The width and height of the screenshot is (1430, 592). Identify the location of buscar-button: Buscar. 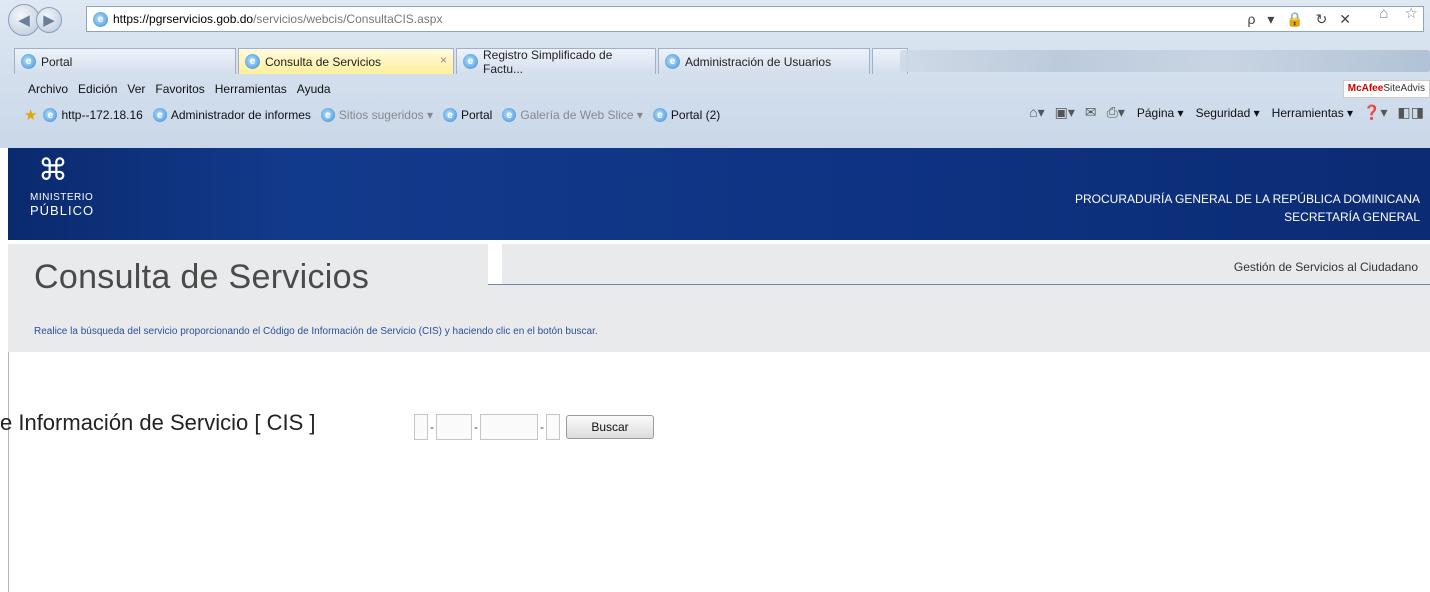
(610, 427).